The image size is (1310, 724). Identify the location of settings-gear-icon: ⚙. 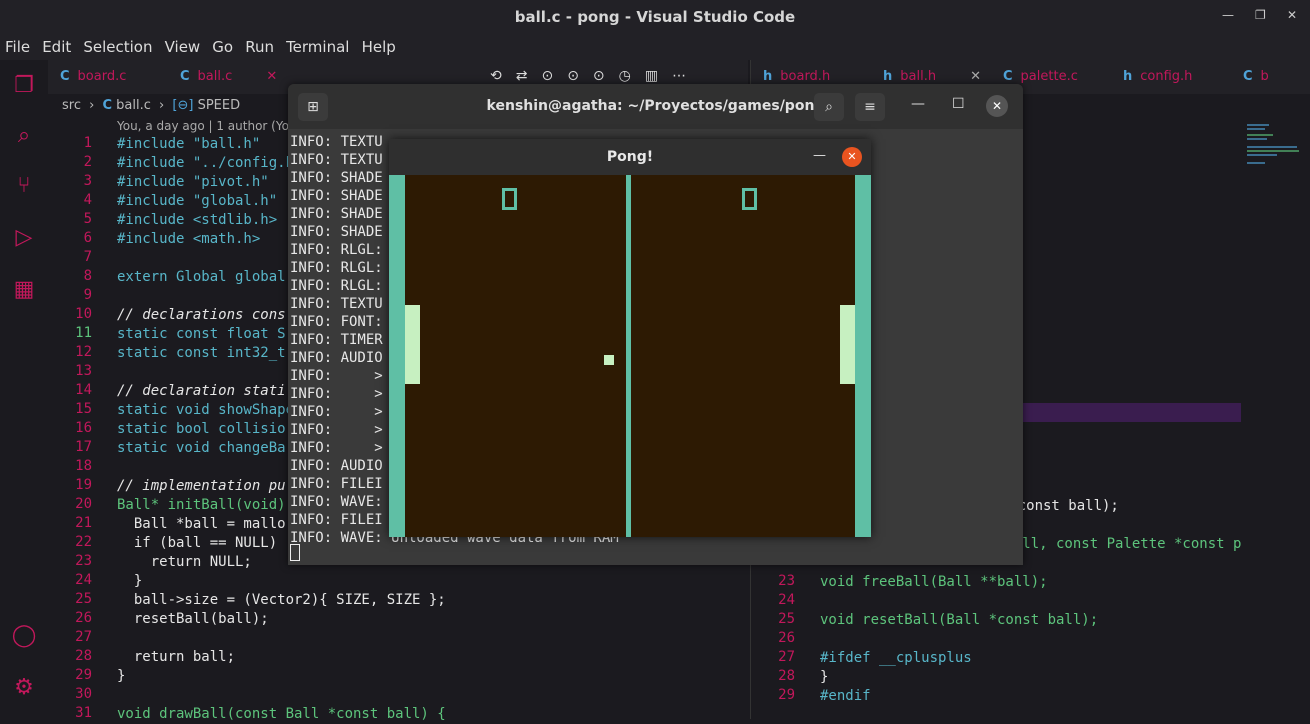
(24, 688).